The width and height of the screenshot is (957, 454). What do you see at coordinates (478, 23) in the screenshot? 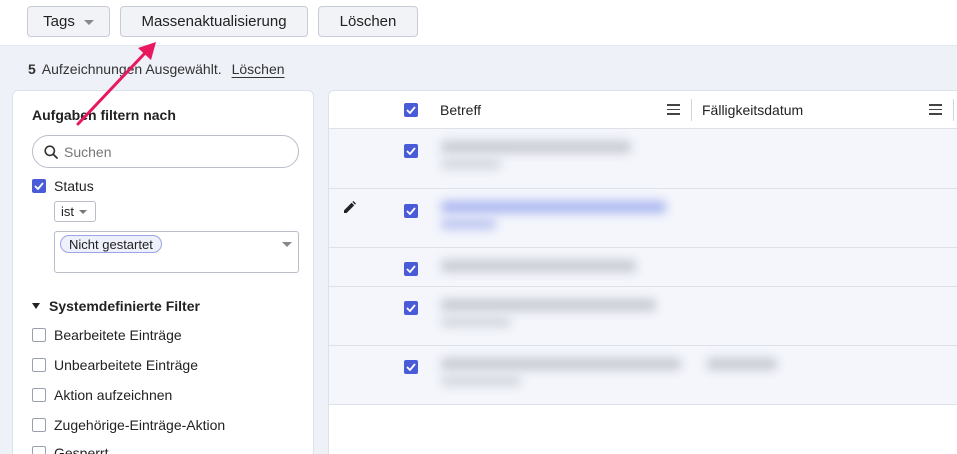
I see `toolbar: Tags Massenaktualisierung Löschen` at bounding box center [478, 23].